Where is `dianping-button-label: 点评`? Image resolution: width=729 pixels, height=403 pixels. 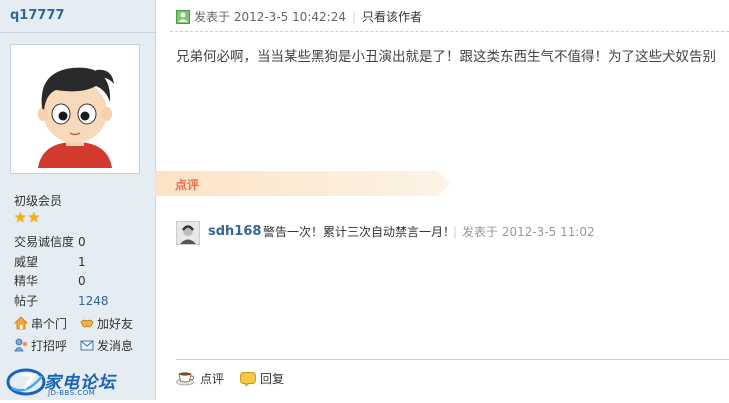
dianping-button-label: 点评 is located at coordinates (212, 379).